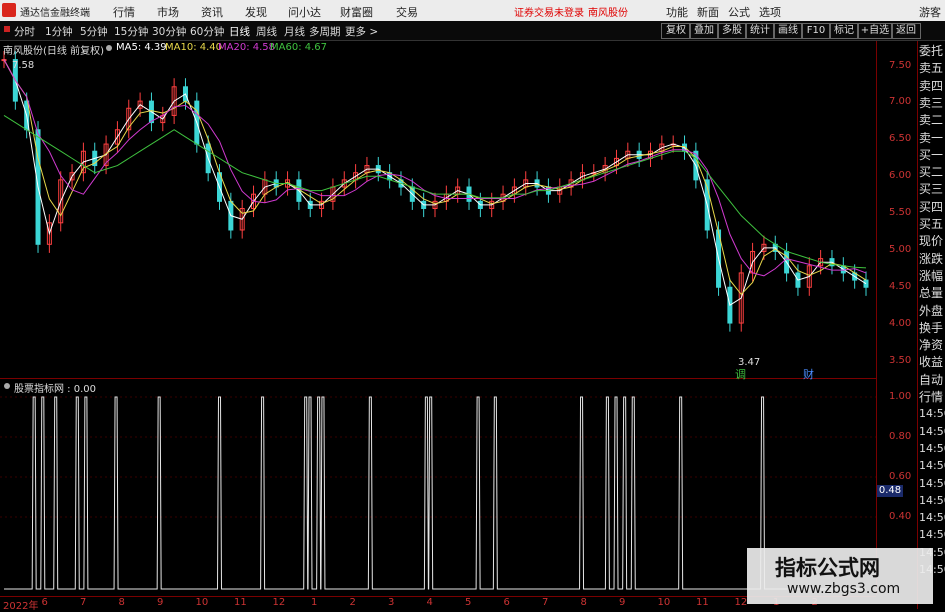 This screenshot has width=945, height=612. Describe the element at coordinates (900, 286) in the screenshot. I see `price-tick: 4.50` at that location.